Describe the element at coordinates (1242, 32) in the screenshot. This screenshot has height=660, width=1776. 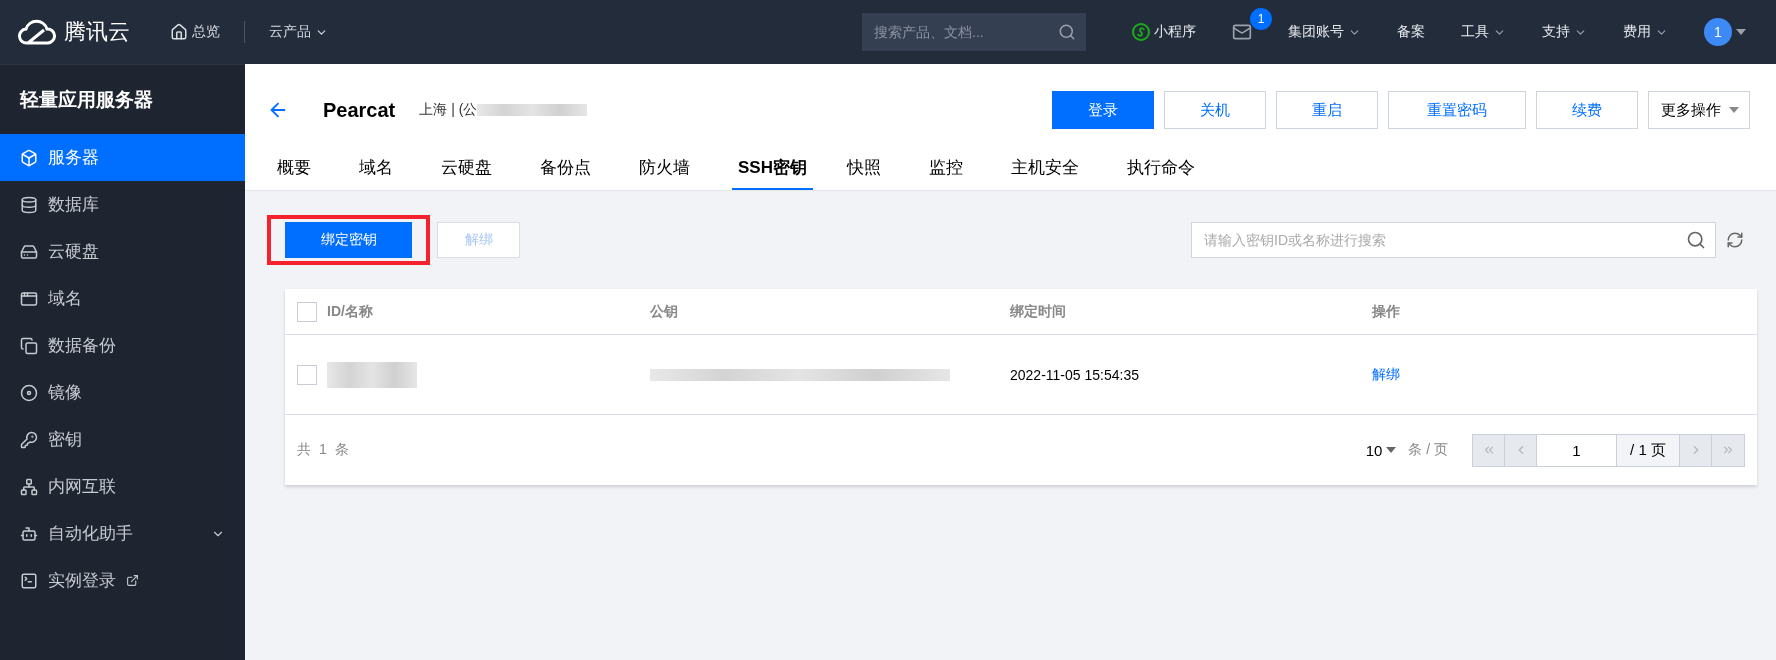
I see `mail-icon` at that location.